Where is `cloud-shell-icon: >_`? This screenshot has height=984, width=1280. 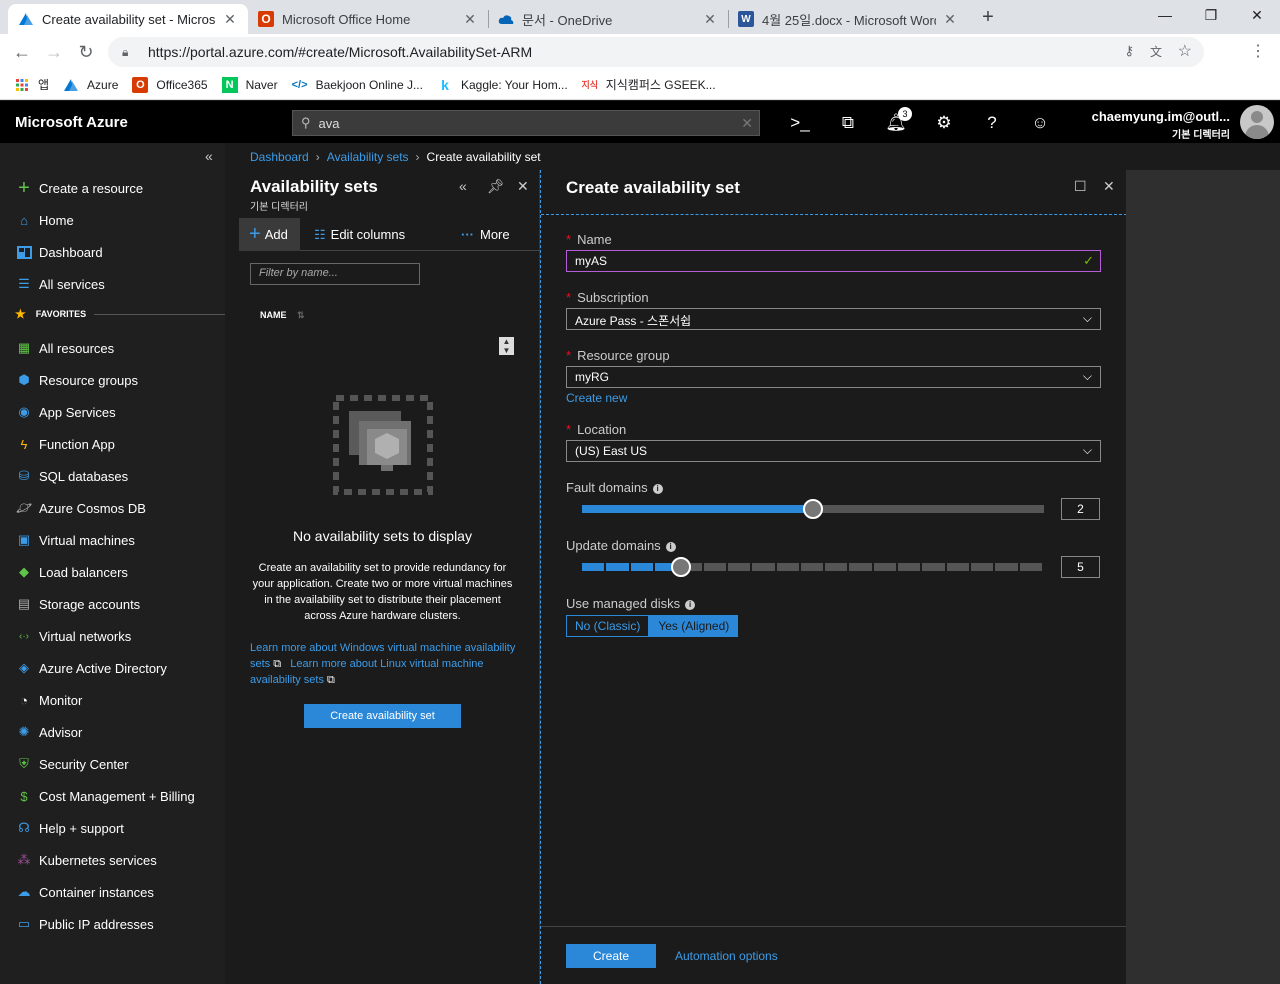
cloud-shell-icon: >_ is located at coordinates (800, 123).